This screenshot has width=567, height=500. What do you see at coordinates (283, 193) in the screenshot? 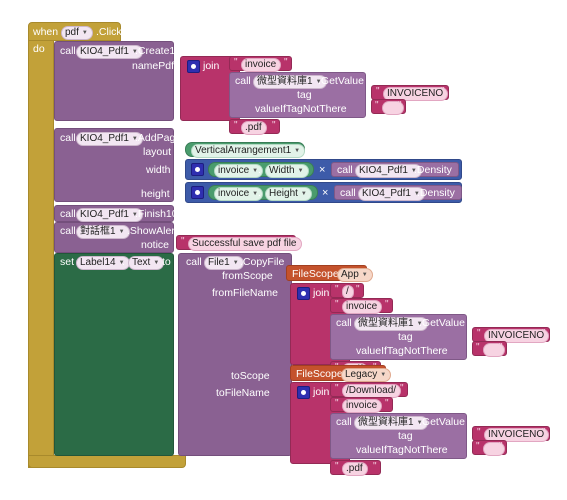
I see `invoice-height-property-name: Height` at bounding box center [283, 193].